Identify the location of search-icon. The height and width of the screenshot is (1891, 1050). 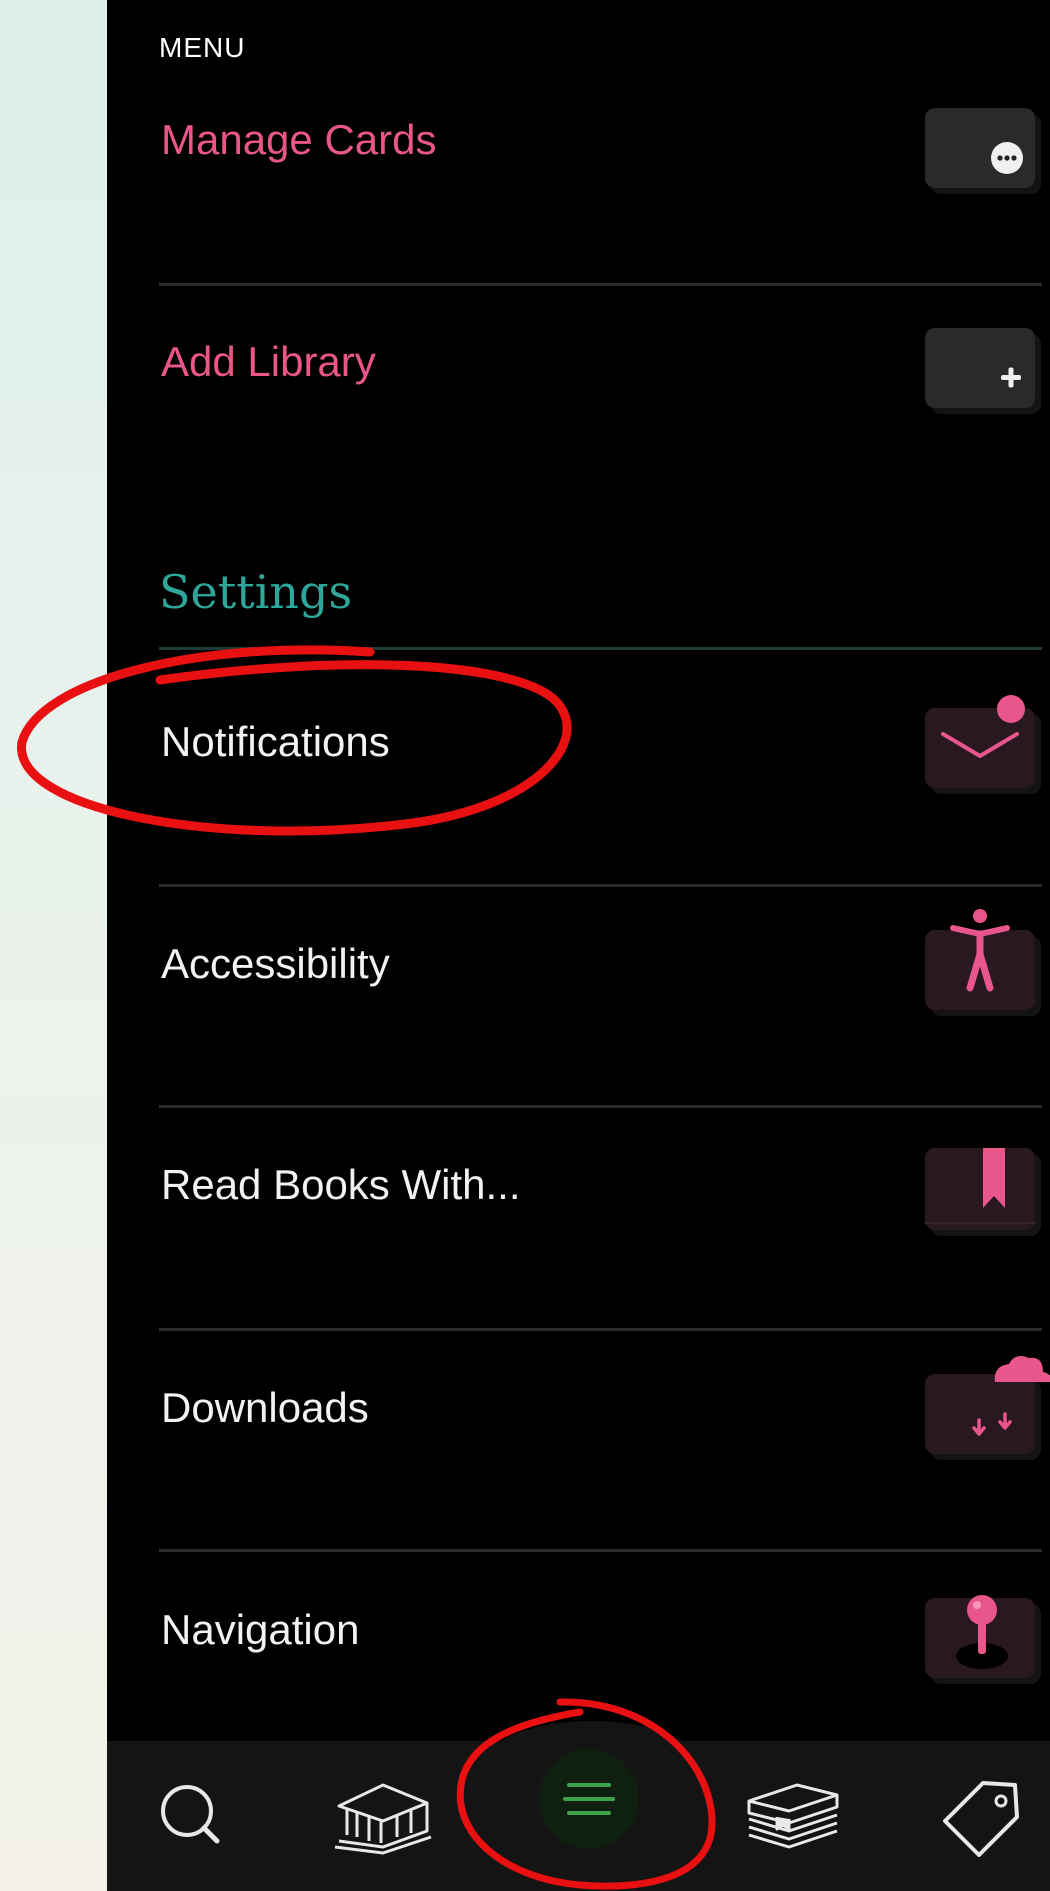
(192, 1816).